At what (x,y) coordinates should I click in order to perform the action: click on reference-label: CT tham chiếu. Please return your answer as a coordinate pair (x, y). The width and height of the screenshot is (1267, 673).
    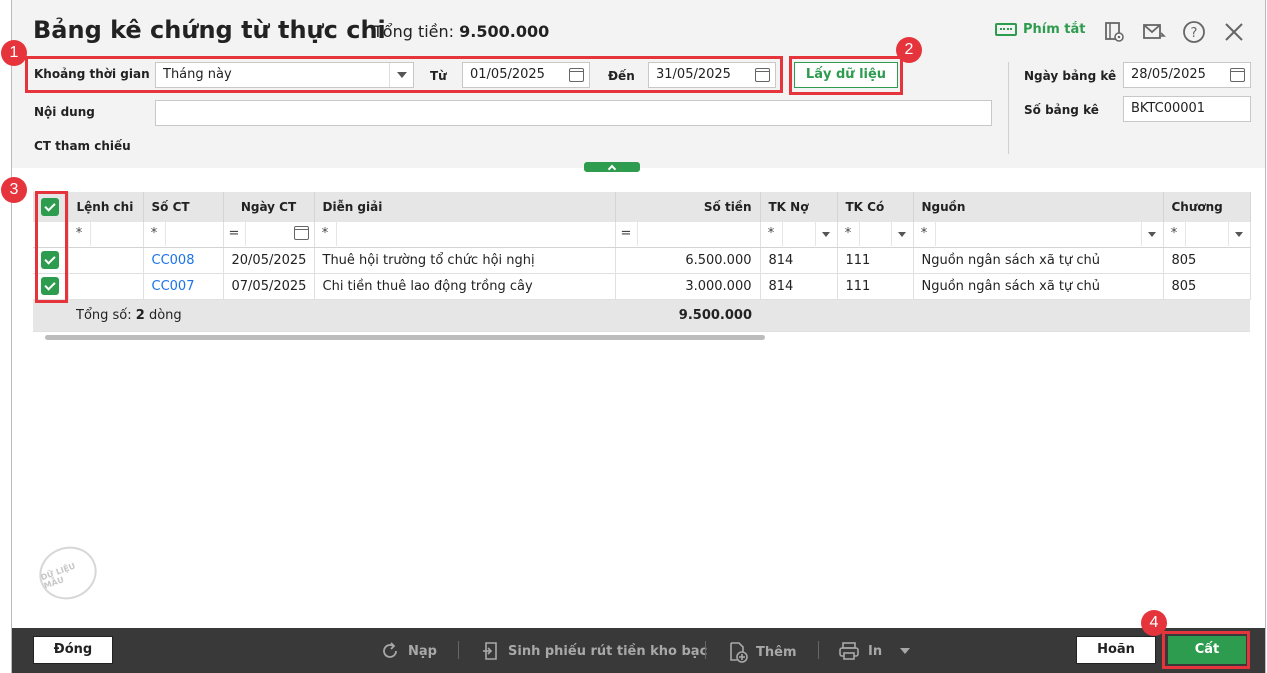
    Looking at the image, I should click on (82, 146).